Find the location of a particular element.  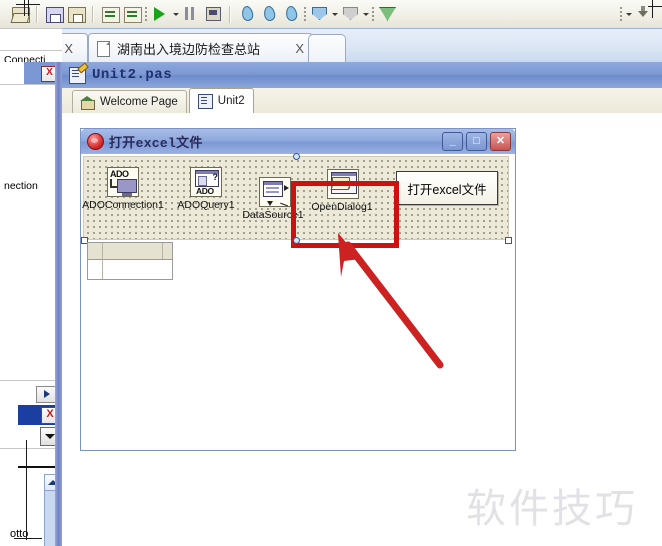

dbgrid-header-row is located at coordinates (130, 251).